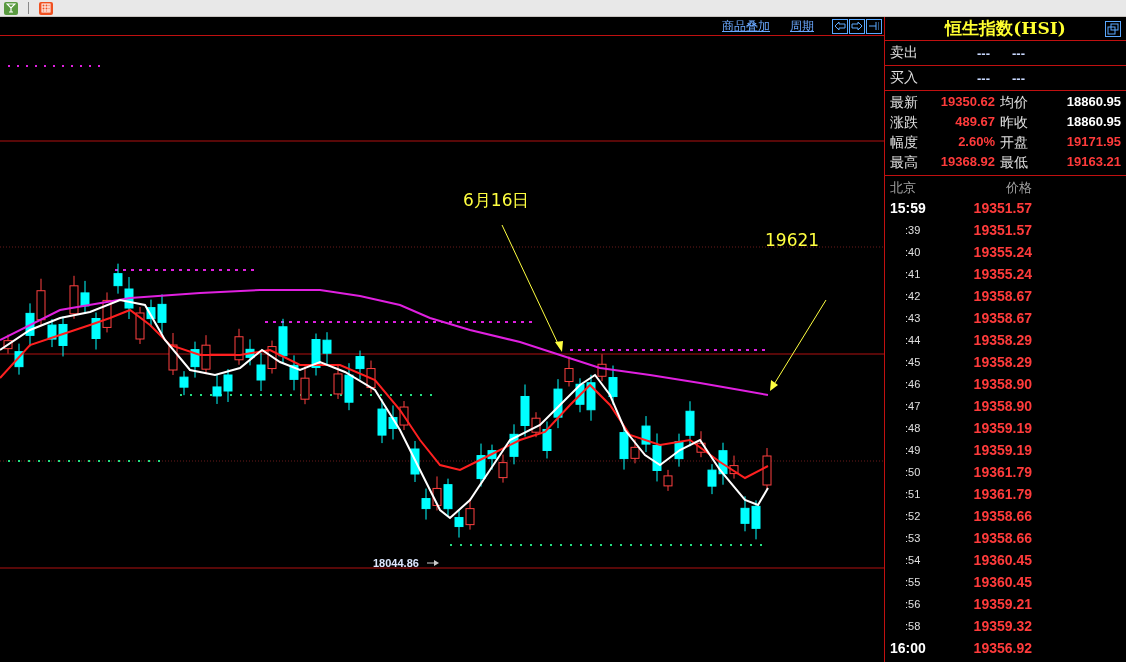 This screenshot has height=662, width=1126. What do you see at coordinates (913, 538) in the screenshot?
I see `tick-time: :53` at bounding box center [913, 538].